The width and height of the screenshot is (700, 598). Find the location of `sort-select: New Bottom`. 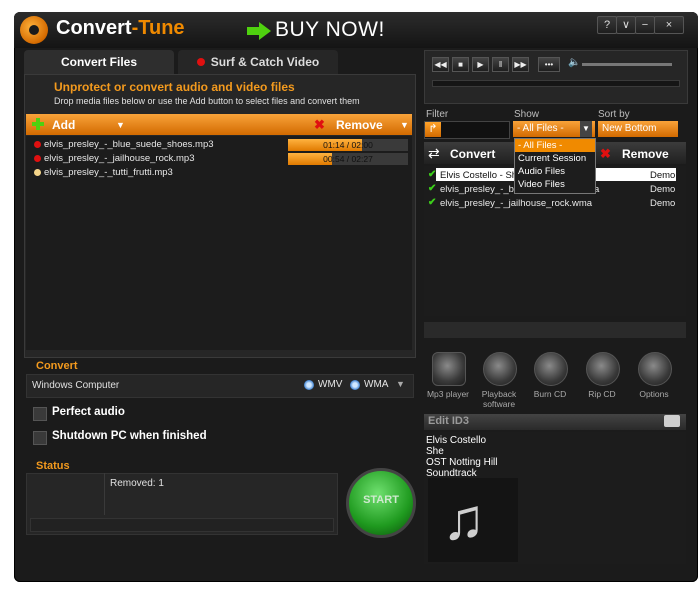

sort-select: New Bottom is located at coordinates (638, 129).